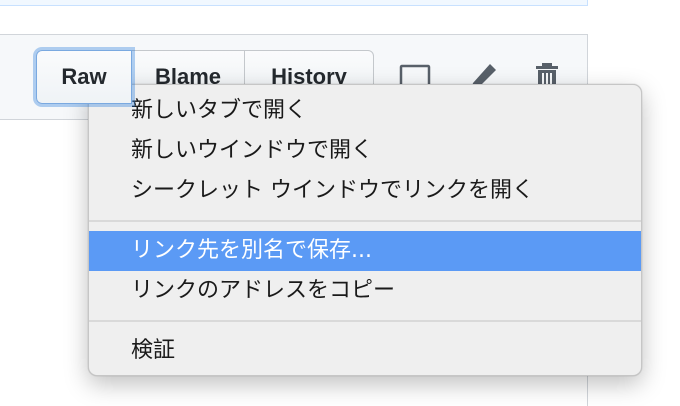 This screenshot has height=406, width=680. What do you see at coordinates (84, 77) in the screenshot?
I see `raw-button: Raw` at bounding box center [84, 77].